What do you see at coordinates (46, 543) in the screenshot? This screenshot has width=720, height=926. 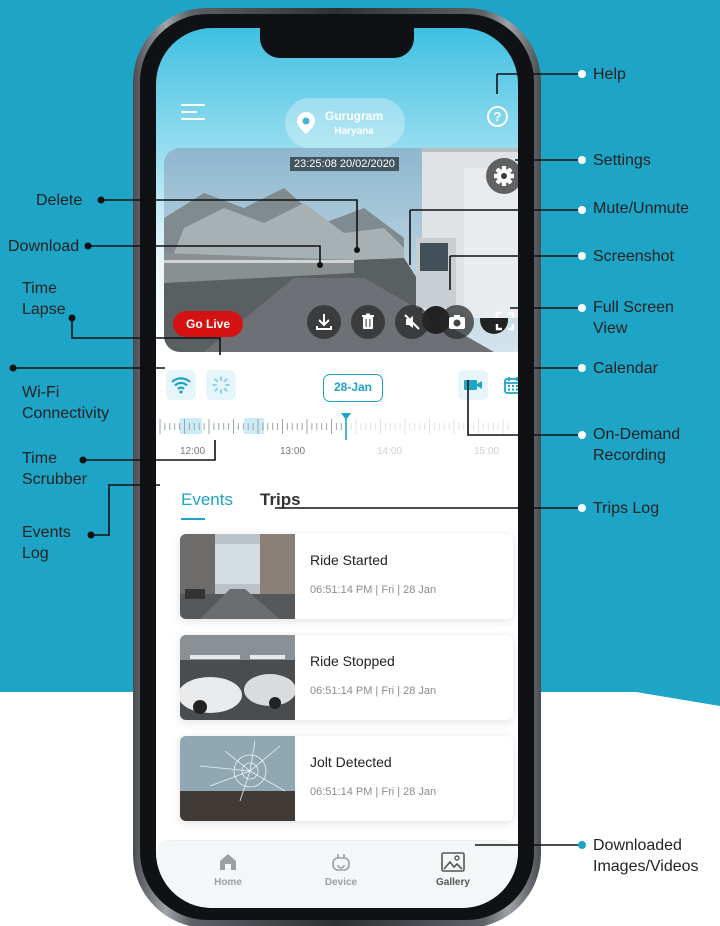 I see `callout-events-log: Events Log` at bounding box center [46, 543].